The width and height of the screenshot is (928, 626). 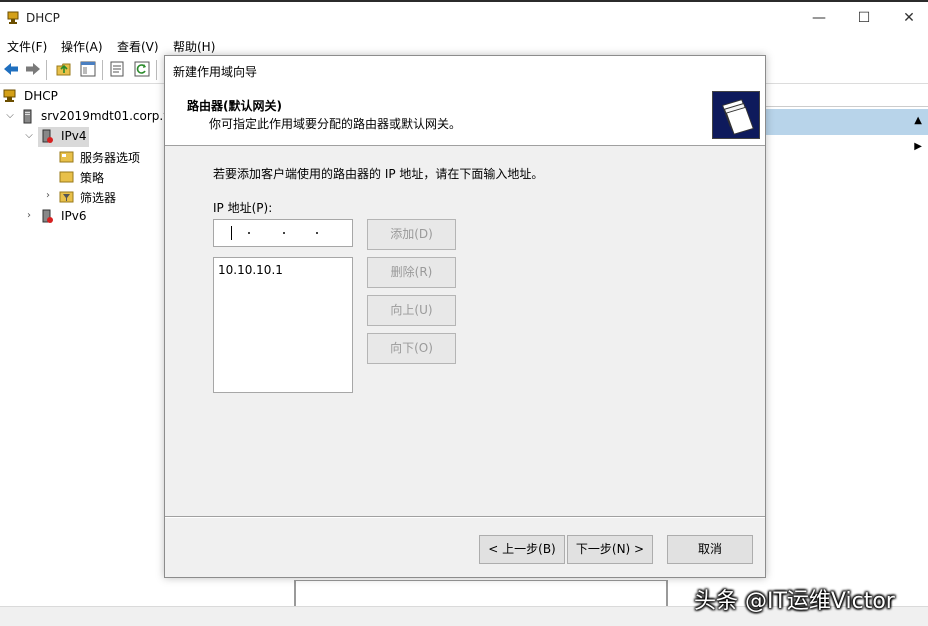 I want to click on details-pane-bottom, so click(x=481, y=593).